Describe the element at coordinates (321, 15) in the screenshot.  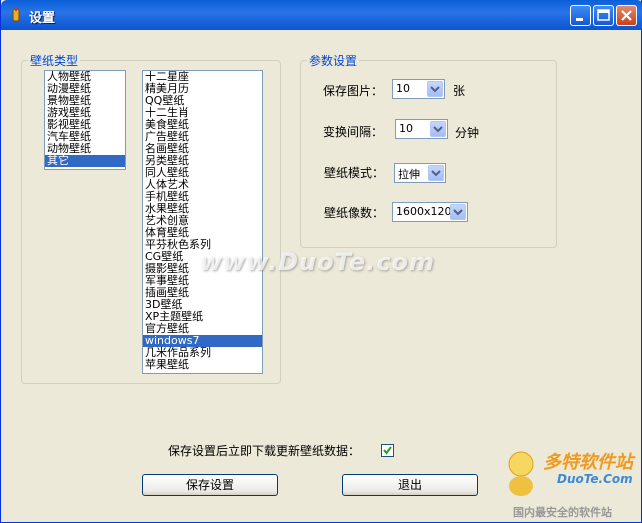
I see `title-bar: 设置` at that location.